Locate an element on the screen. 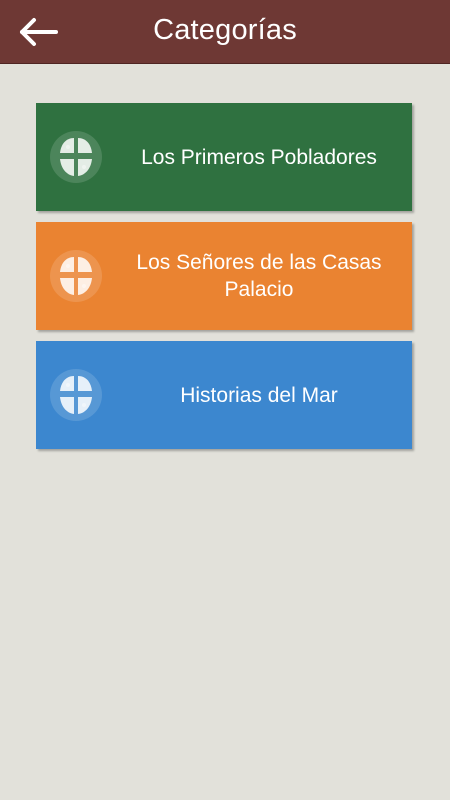 The image size is (450, 800). app-header: Categorías is located at coordinates (225, 32).